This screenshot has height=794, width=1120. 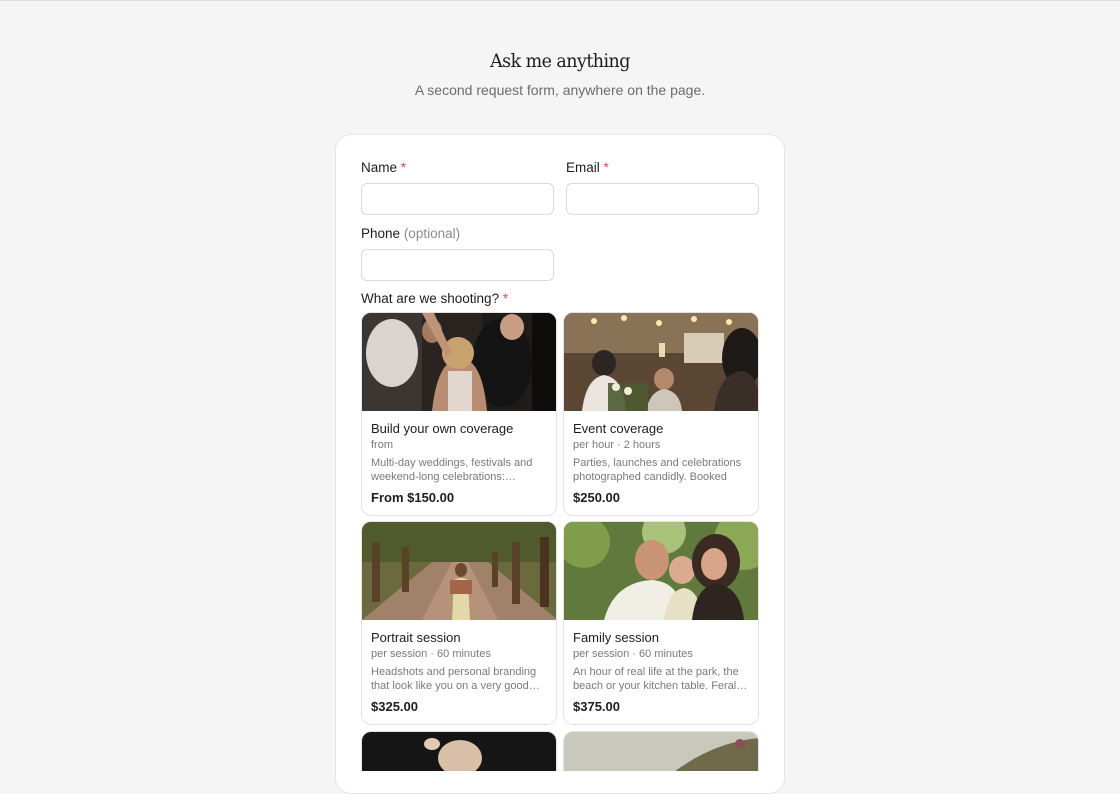 I want to click on service-meta: per hour · 2 hours, so click(x=617, y=445).